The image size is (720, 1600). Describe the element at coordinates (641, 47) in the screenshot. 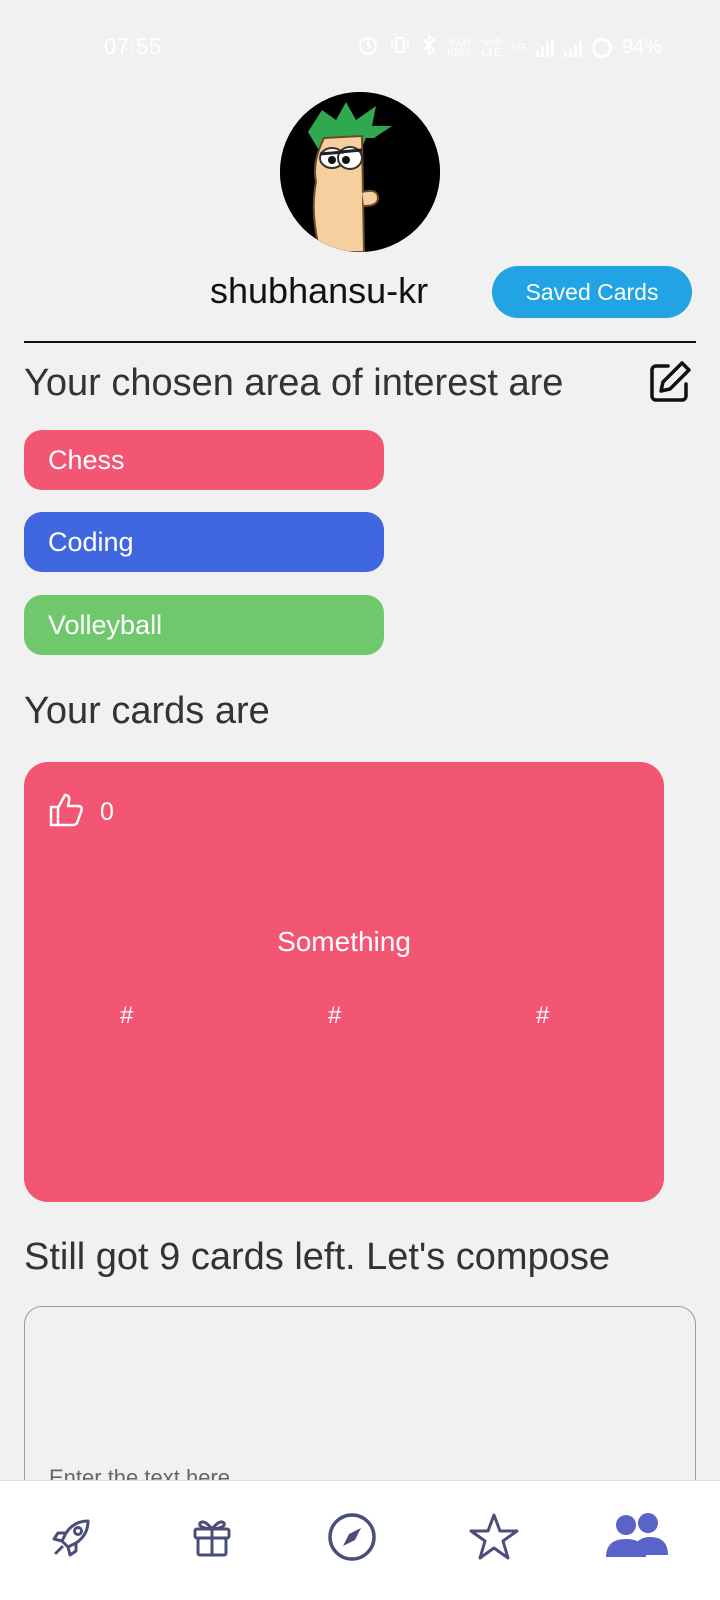

I see `battery-percent: 94%` at that location.